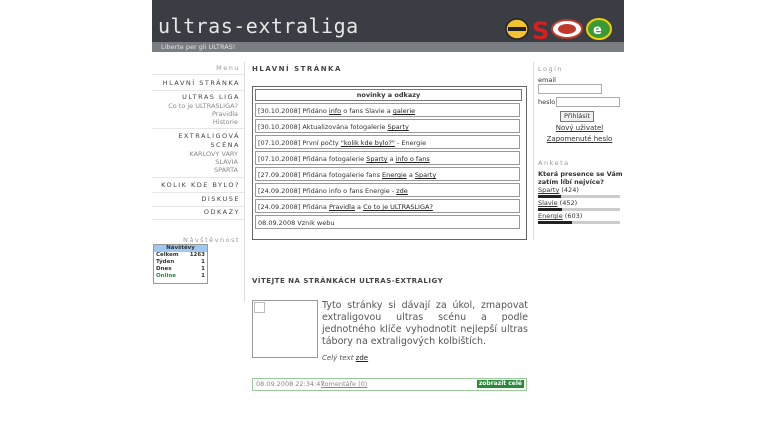  What do you see at coordinates (180, 276) in the screenshot?
I see `visits-row: Online 1` at bounding box center [180, 276].